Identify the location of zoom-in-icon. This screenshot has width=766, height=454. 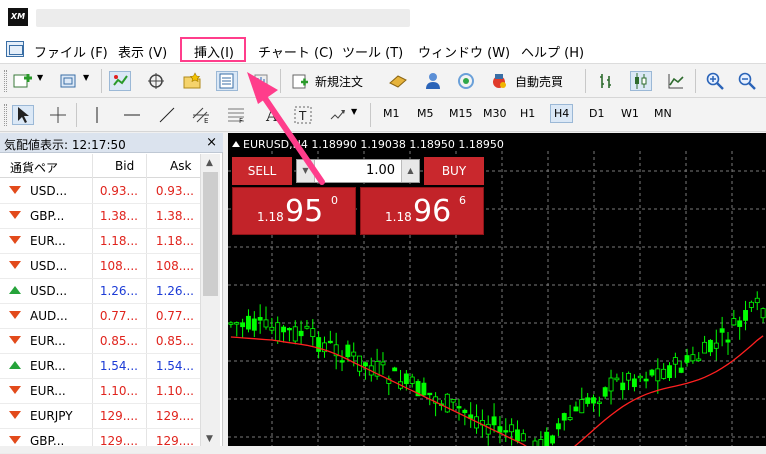
(715, 81).